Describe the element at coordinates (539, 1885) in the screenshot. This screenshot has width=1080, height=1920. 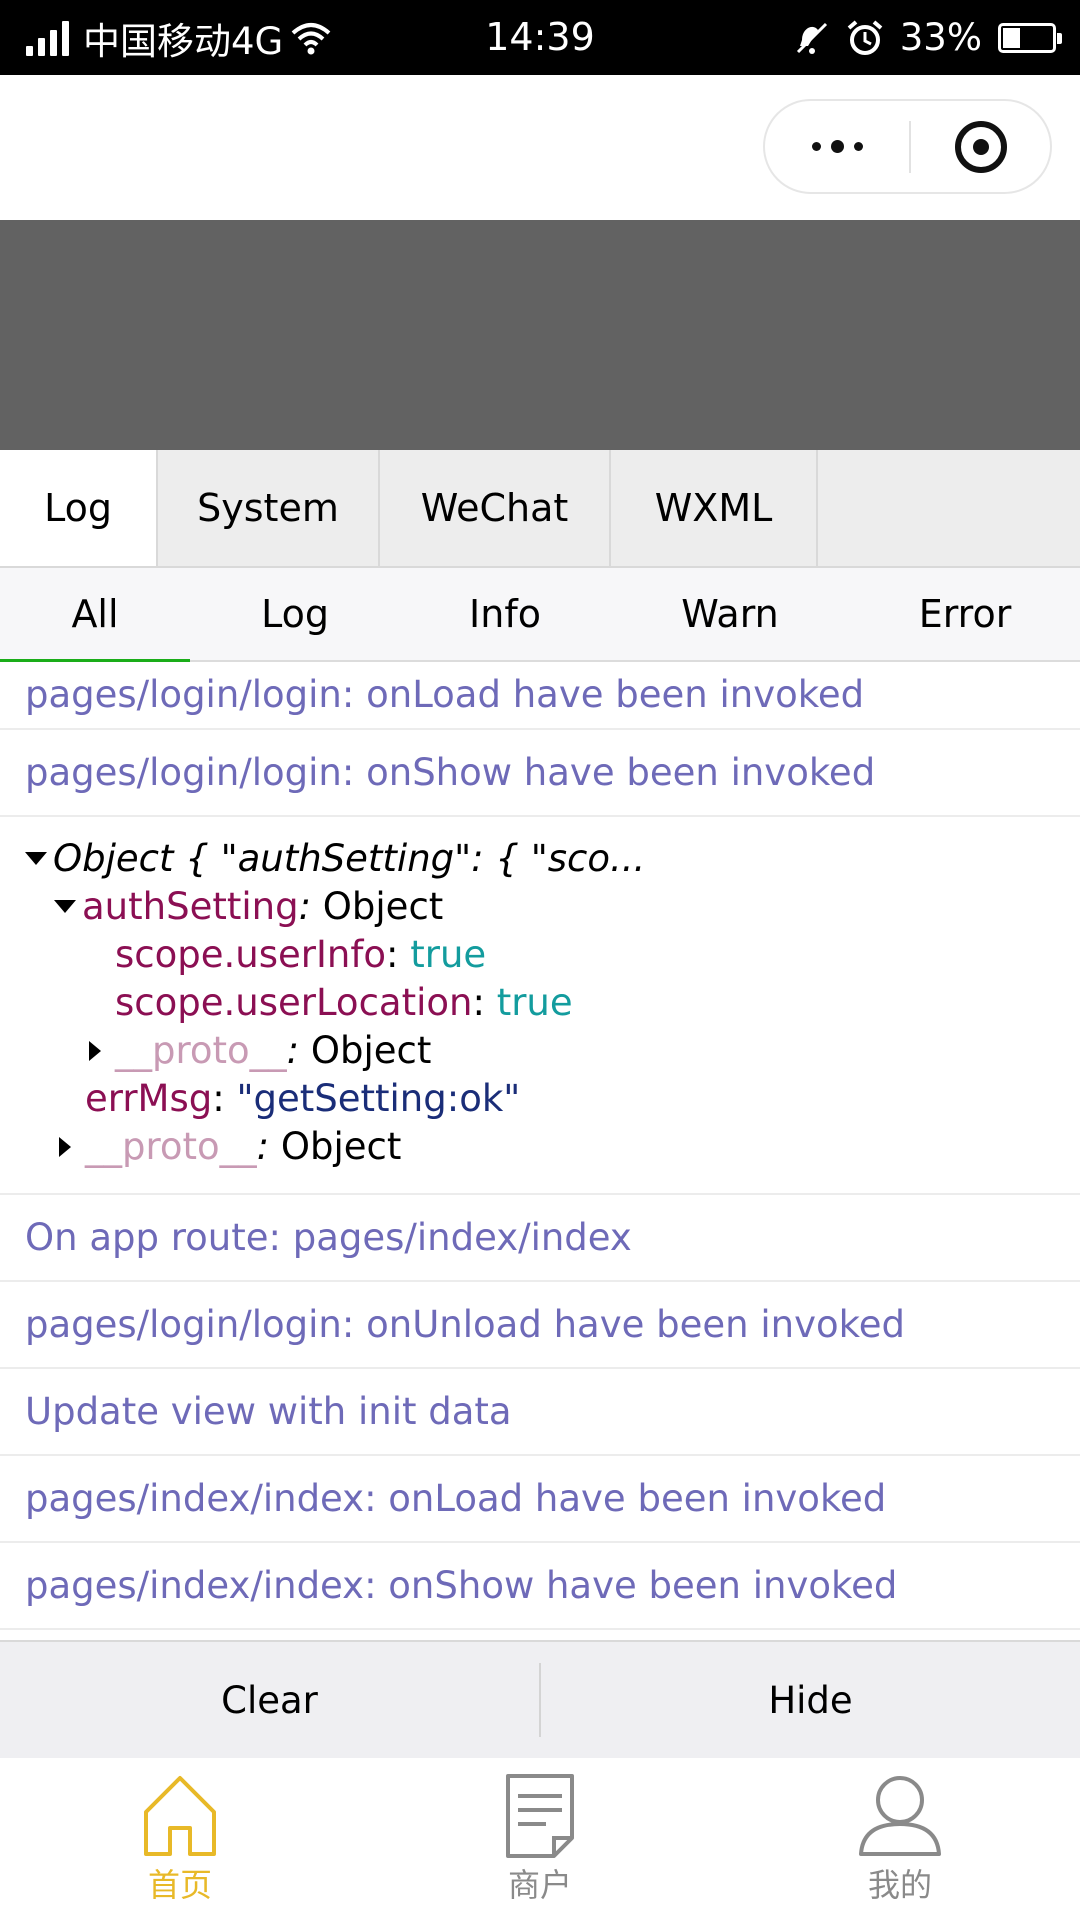
I see `tabbar-label-merchant: 商户` at that location.